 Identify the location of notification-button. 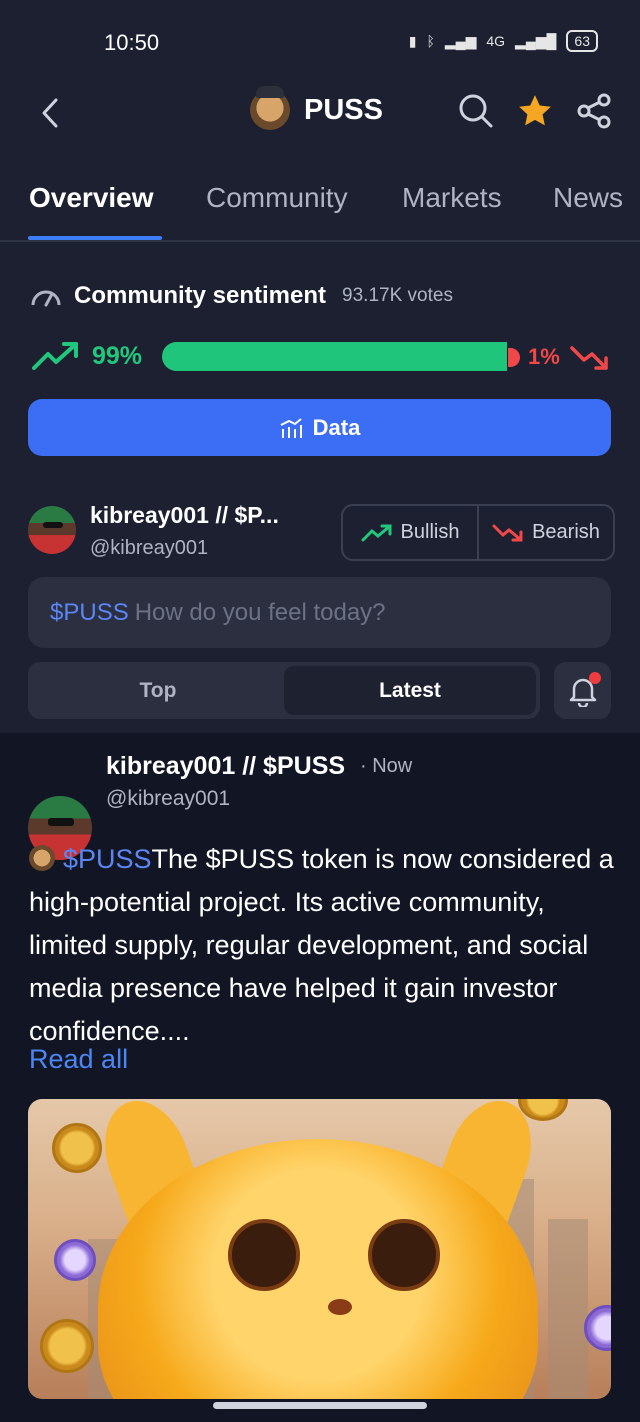
(582, 690).